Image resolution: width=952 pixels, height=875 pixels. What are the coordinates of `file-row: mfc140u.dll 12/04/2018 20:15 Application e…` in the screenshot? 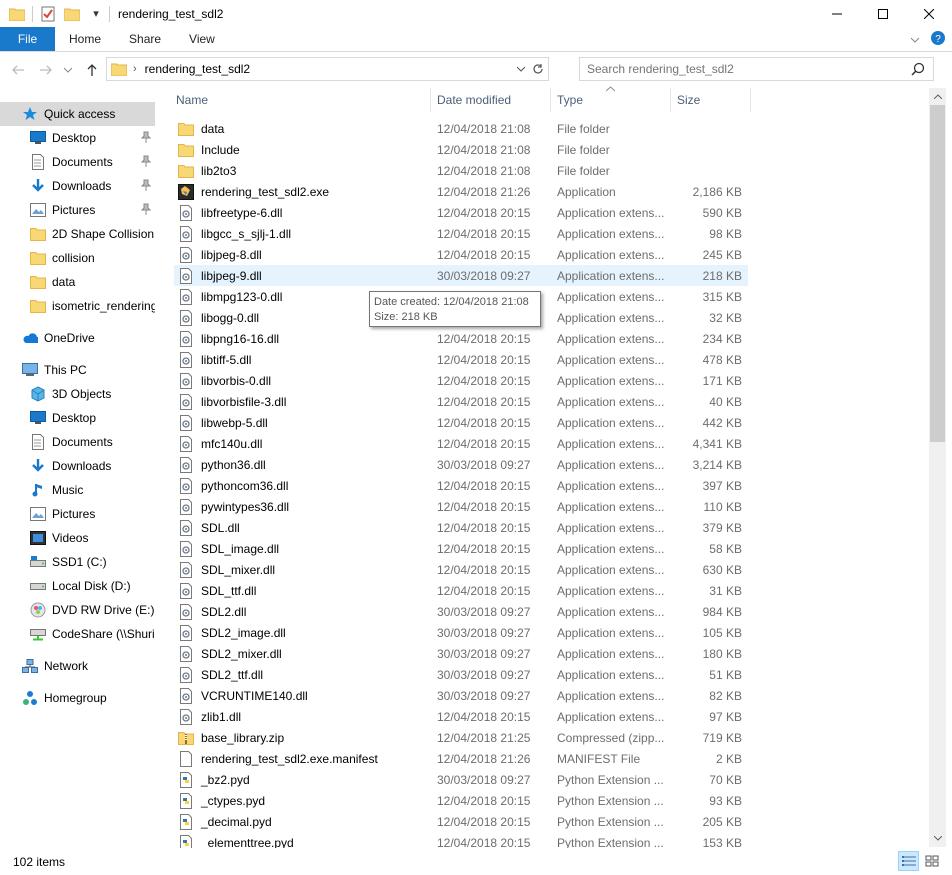 It's located at (461, 443).